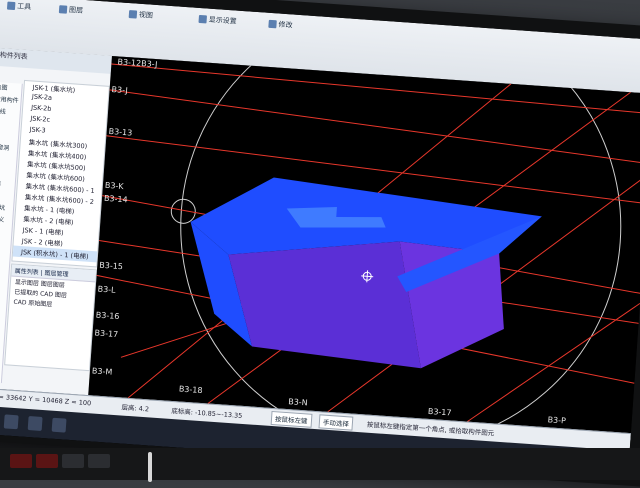 The image size is (640, 488). I want to click on axis-label: B3-N, so click(298, 402).